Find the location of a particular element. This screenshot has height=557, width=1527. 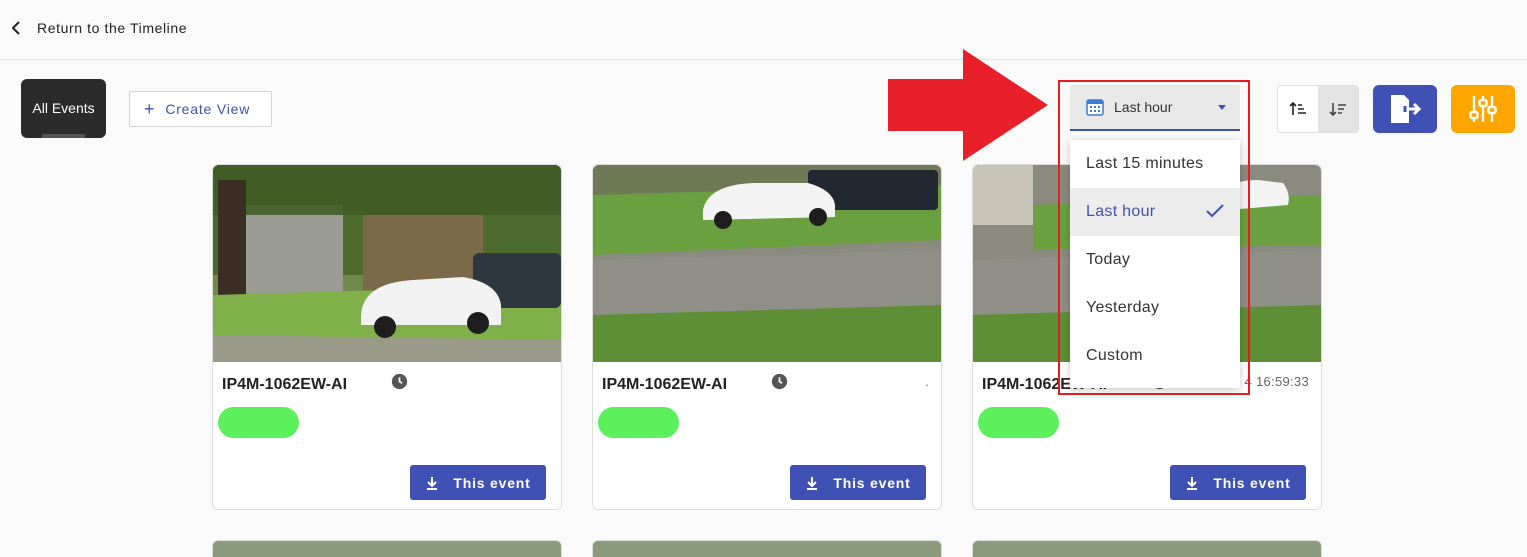

red-arrow-annotation is located at coordinates (968, 105).